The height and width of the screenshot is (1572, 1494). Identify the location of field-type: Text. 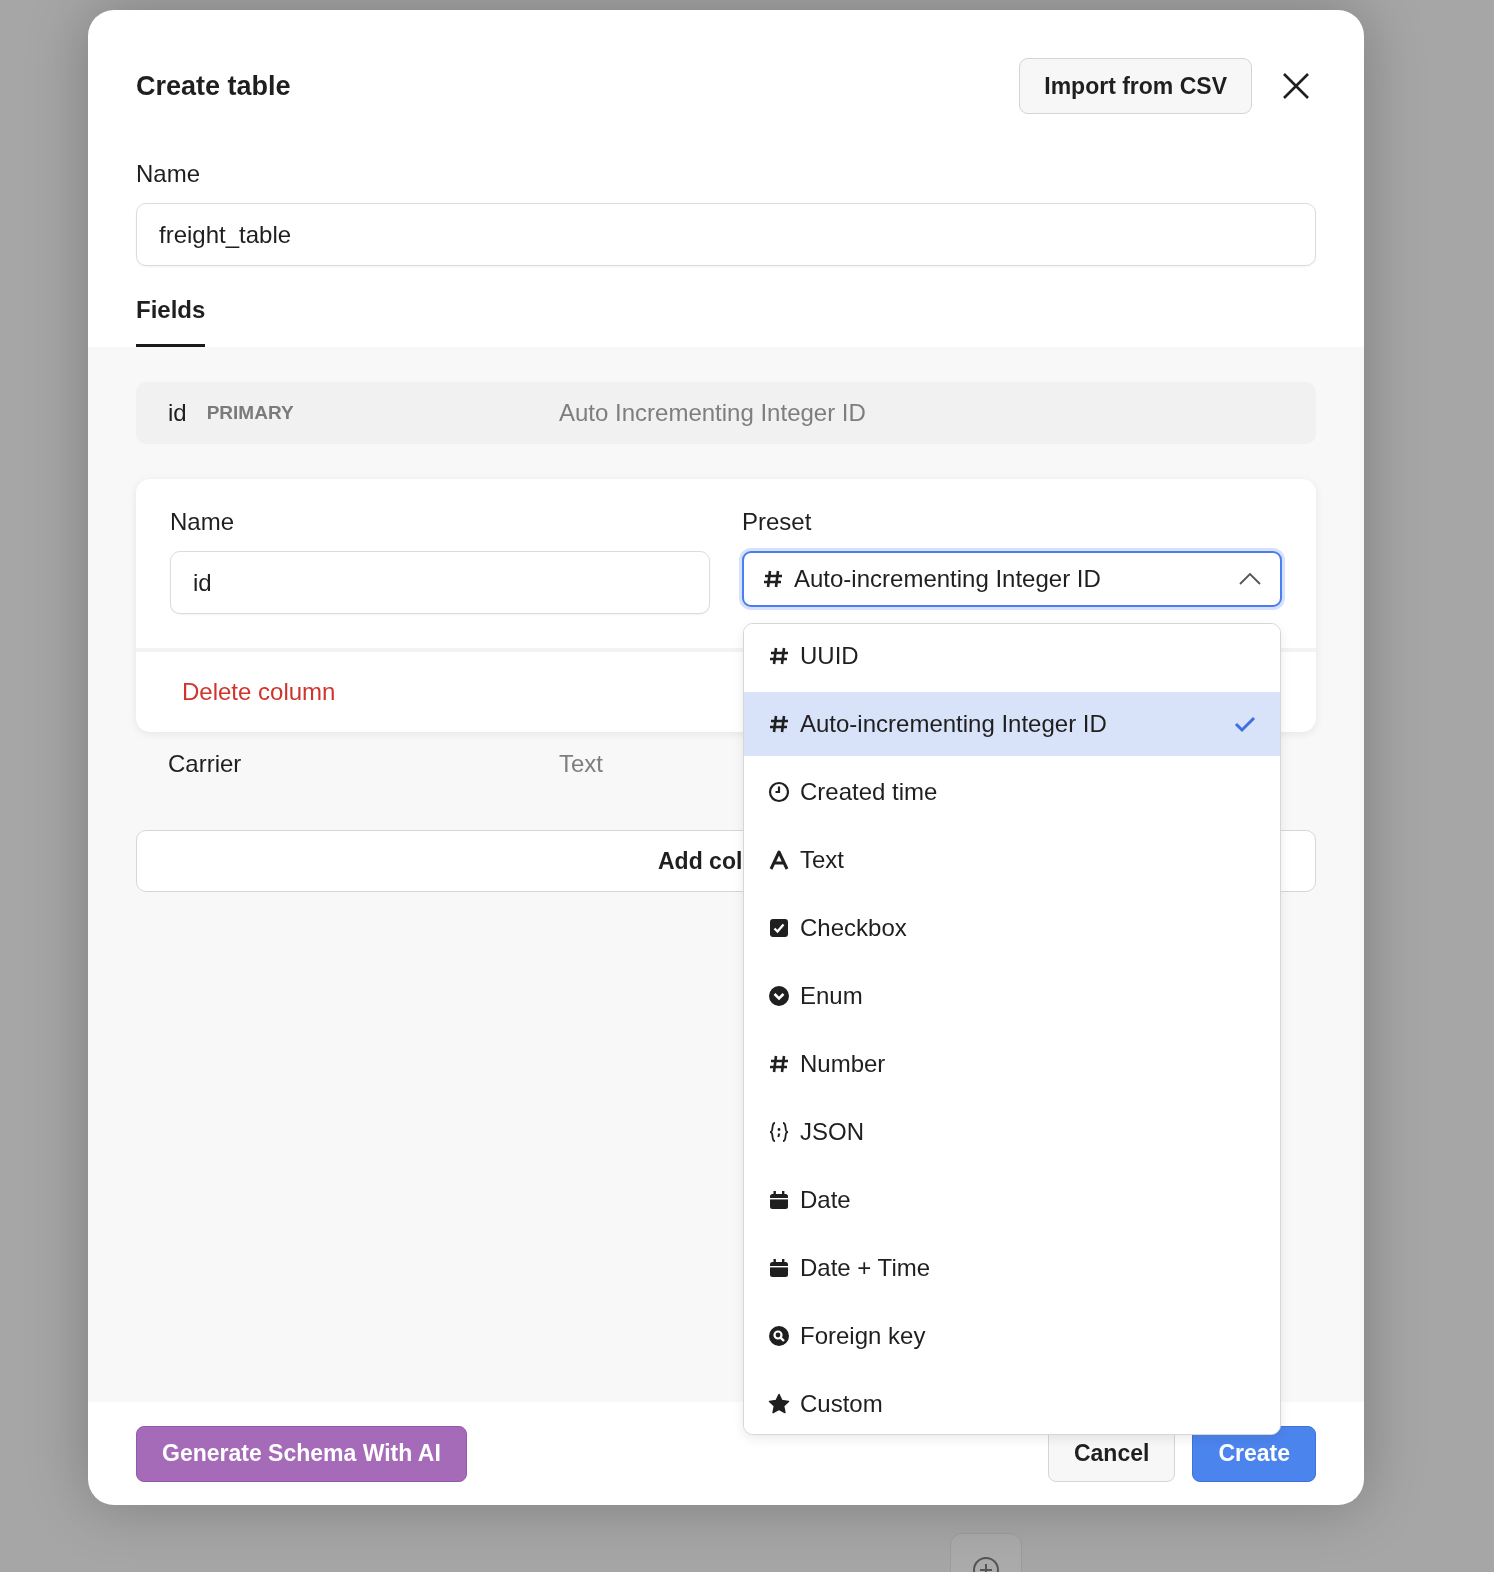
(581, 764).